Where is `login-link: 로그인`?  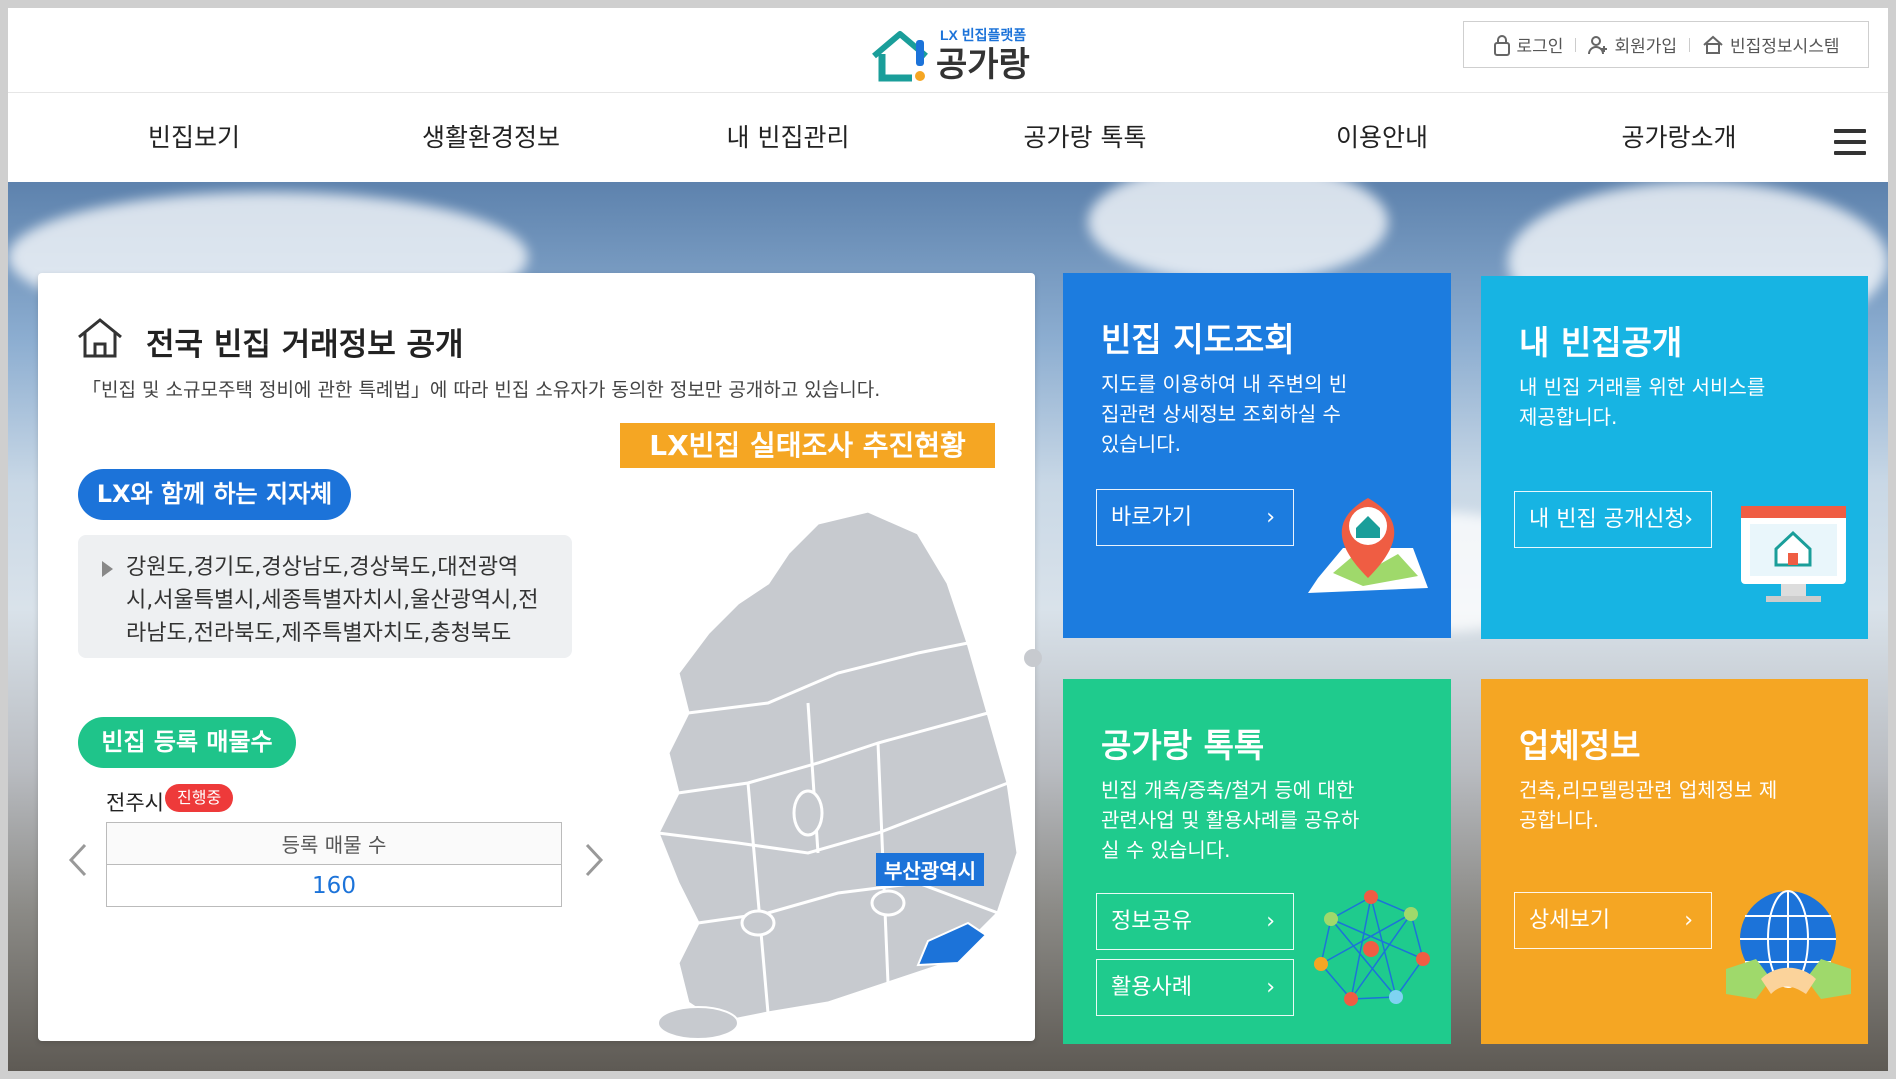
login-link: 로그인 is located at coordinates (1528, 44).